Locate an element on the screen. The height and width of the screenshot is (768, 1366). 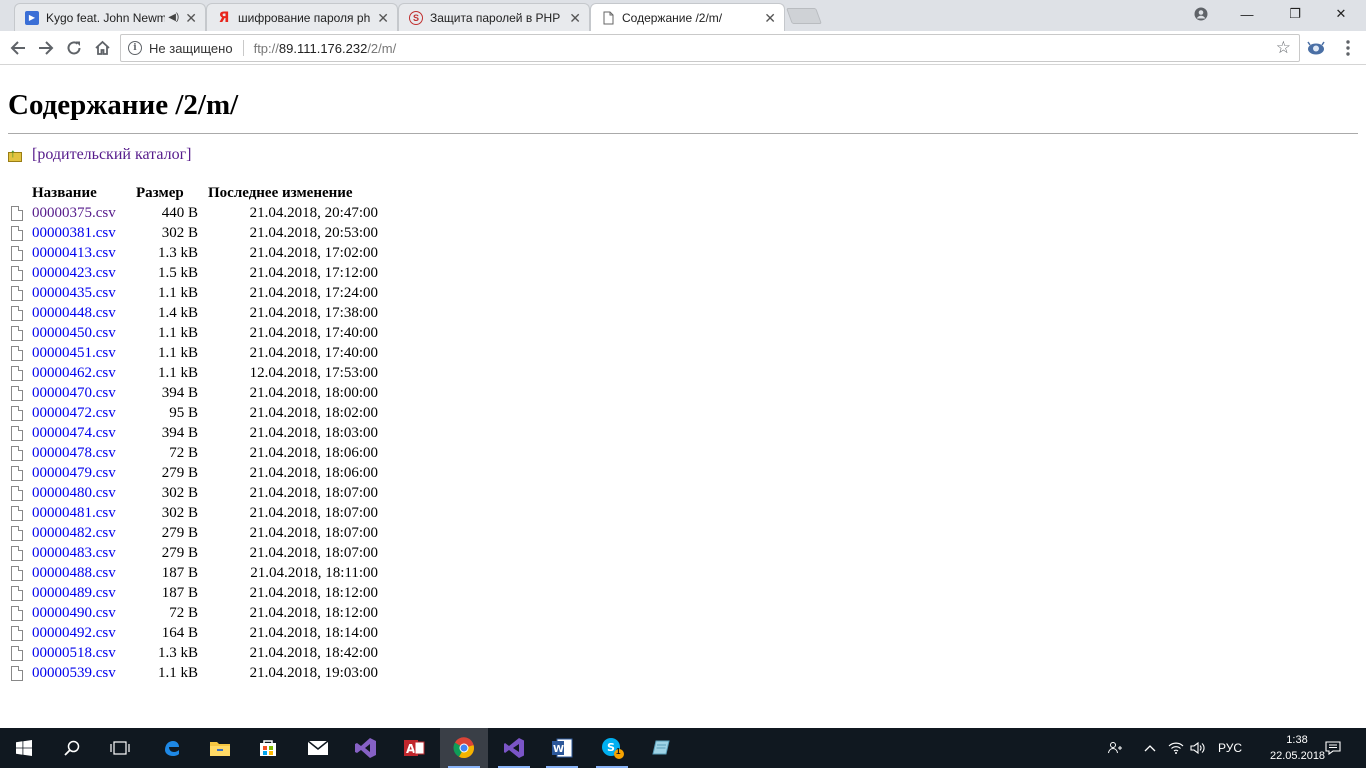
file-name-cell: 00000450.csv is located at coordinates (84, 333).